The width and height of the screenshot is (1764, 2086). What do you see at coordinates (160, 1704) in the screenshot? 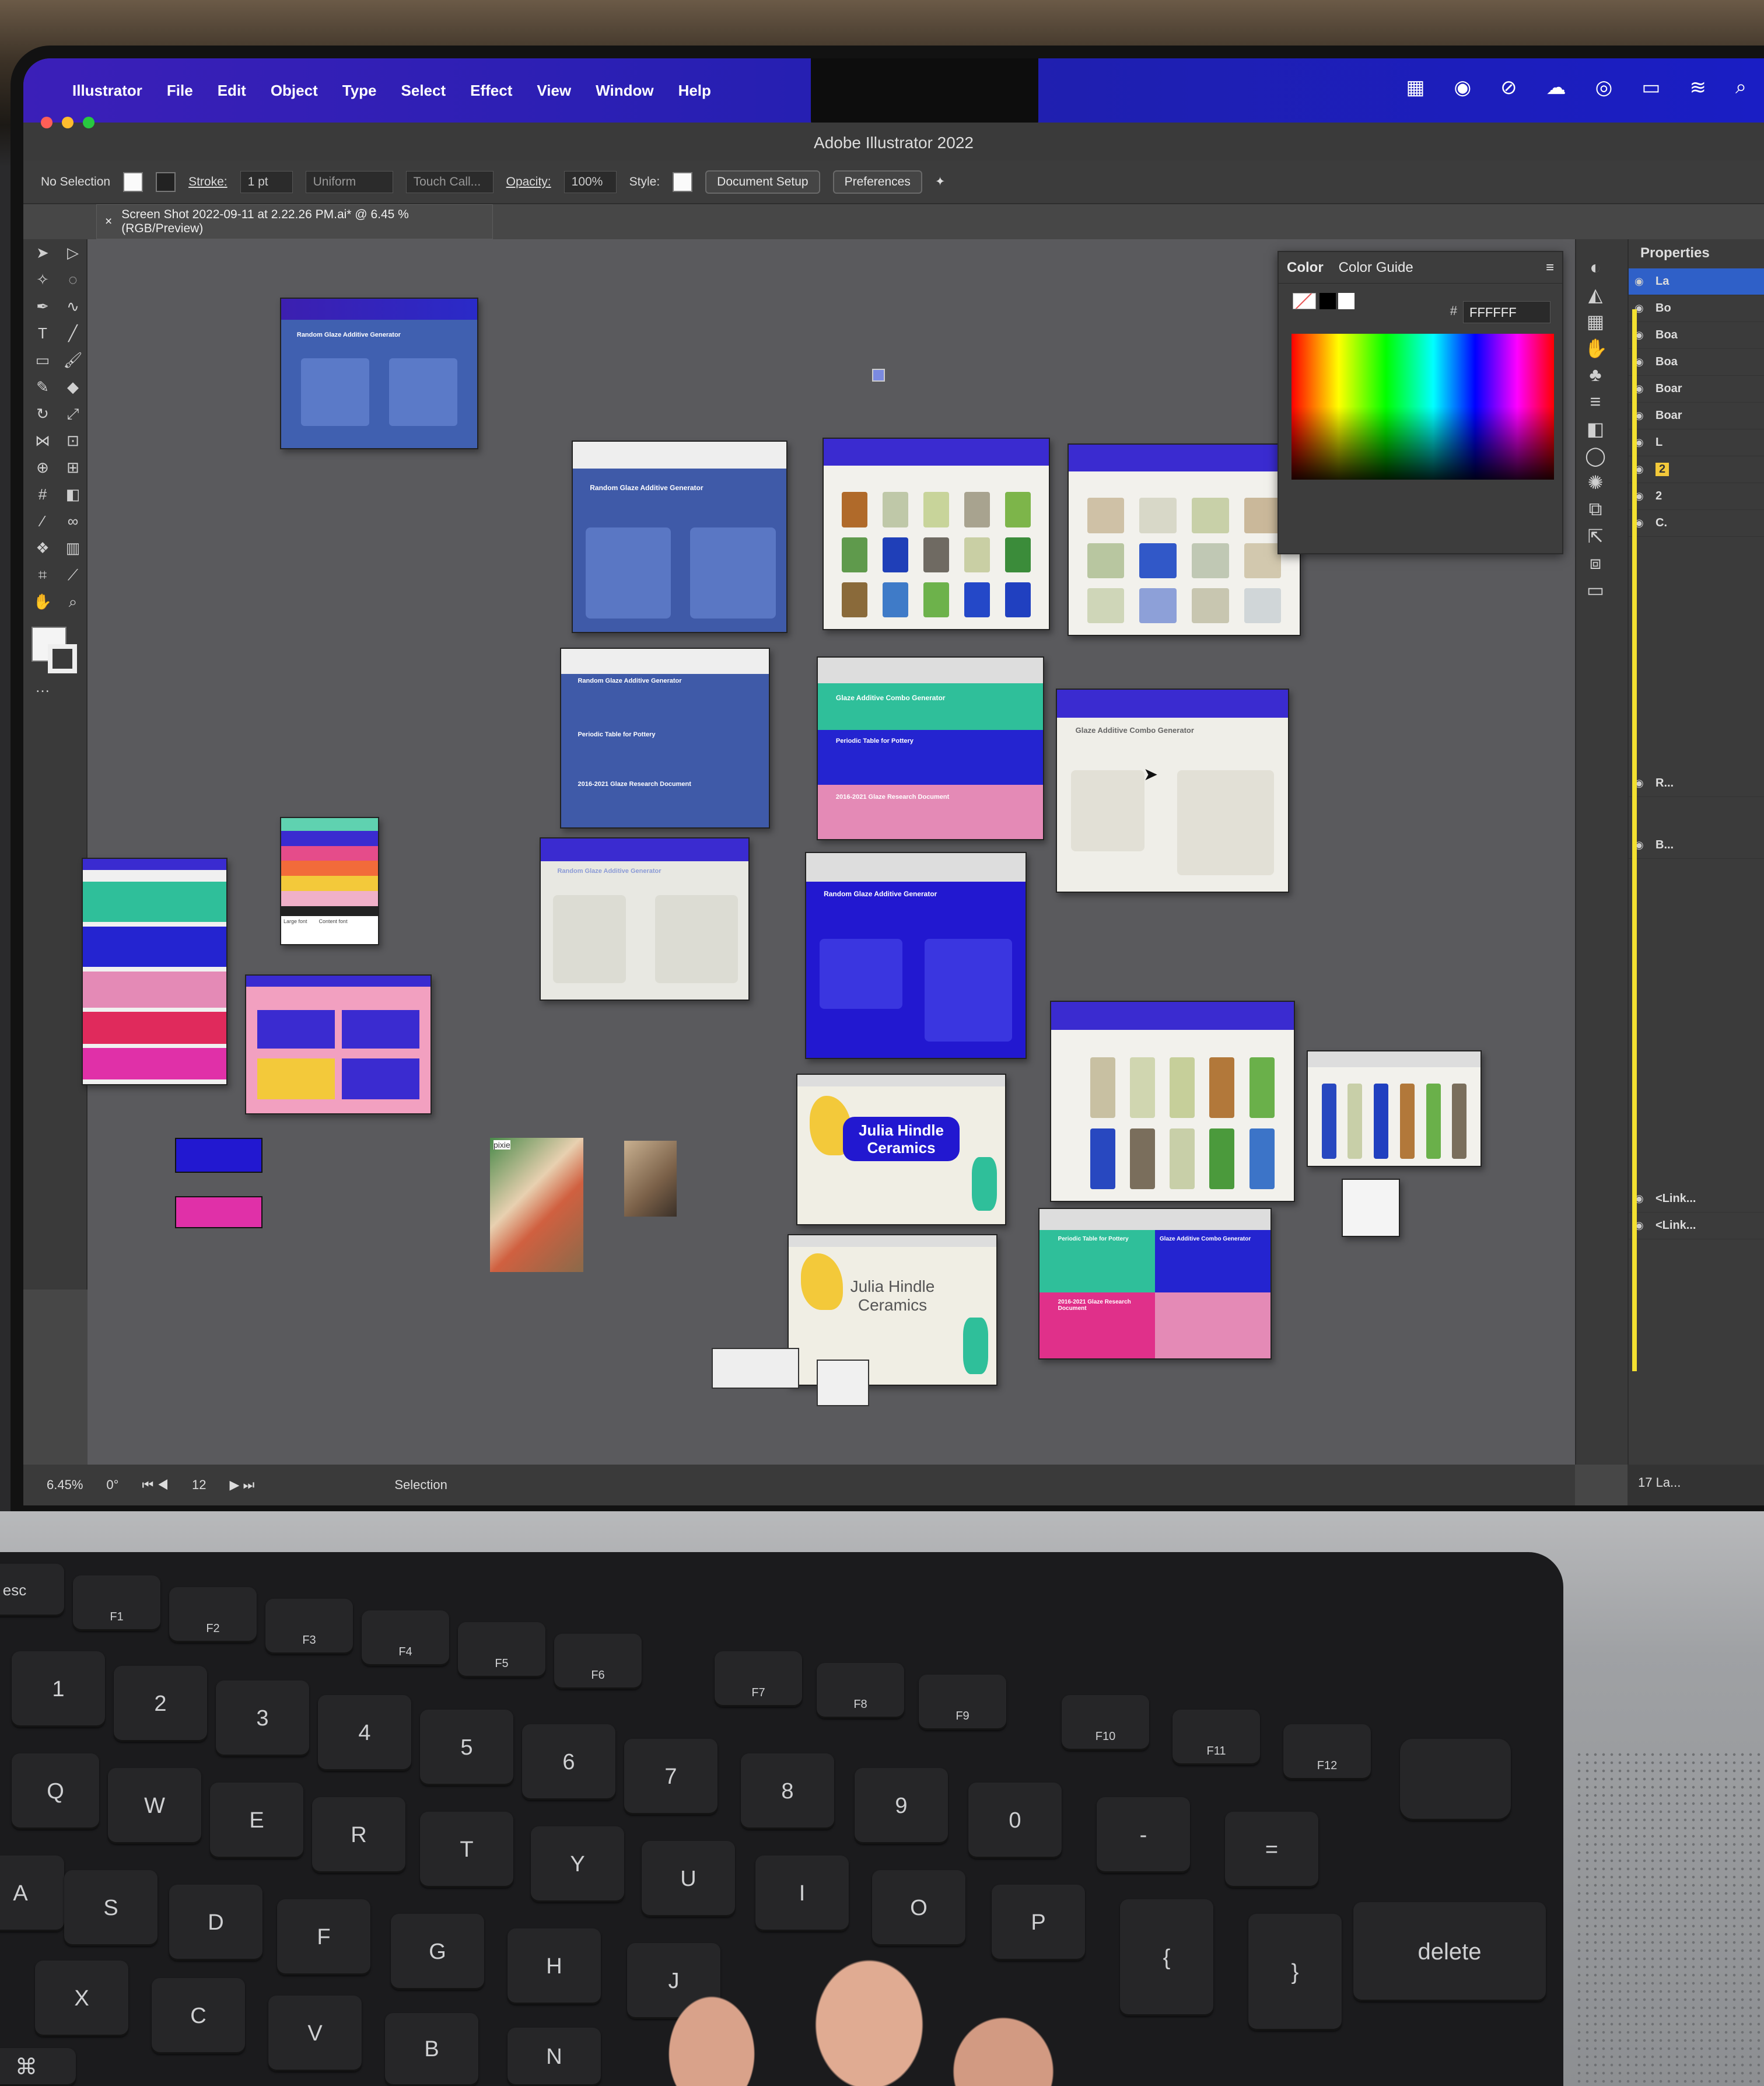
I see `key-2: 2` at bounding box center [160, 1704].